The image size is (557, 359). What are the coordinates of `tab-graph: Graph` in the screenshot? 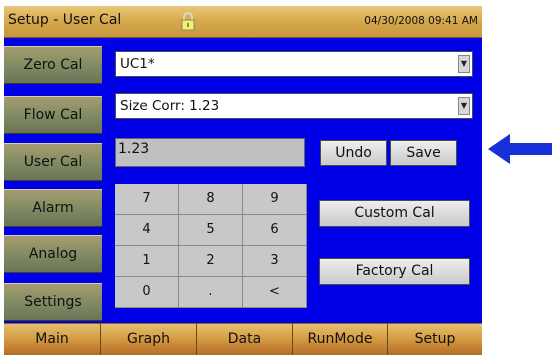 It's located at (149, 339).